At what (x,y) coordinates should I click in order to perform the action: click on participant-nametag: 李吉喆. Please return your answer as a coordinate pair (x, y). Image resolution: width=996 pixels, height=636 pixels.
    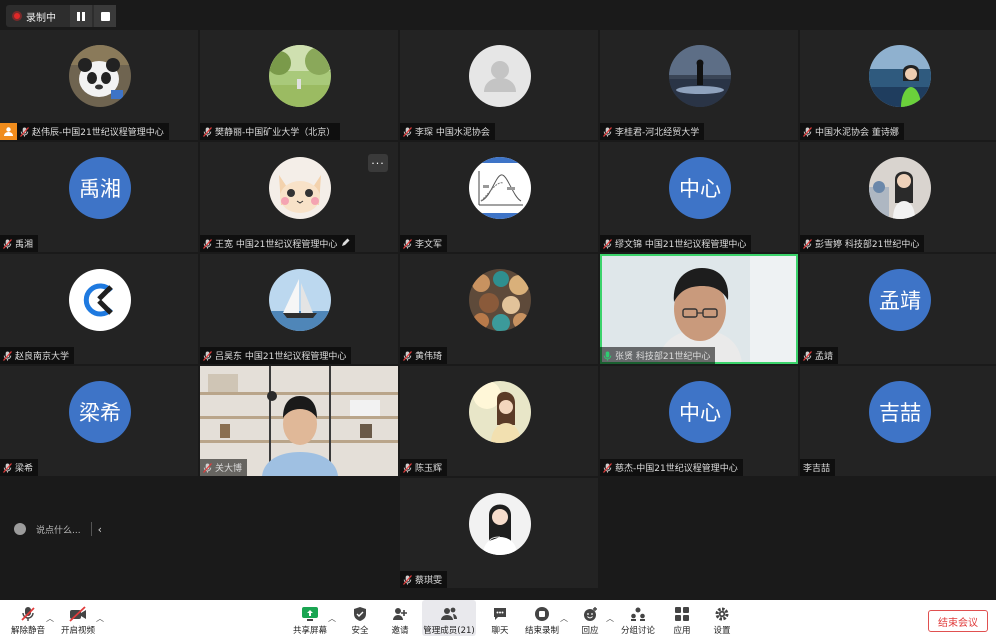
    Looking at the image, I should click on (818, 467).